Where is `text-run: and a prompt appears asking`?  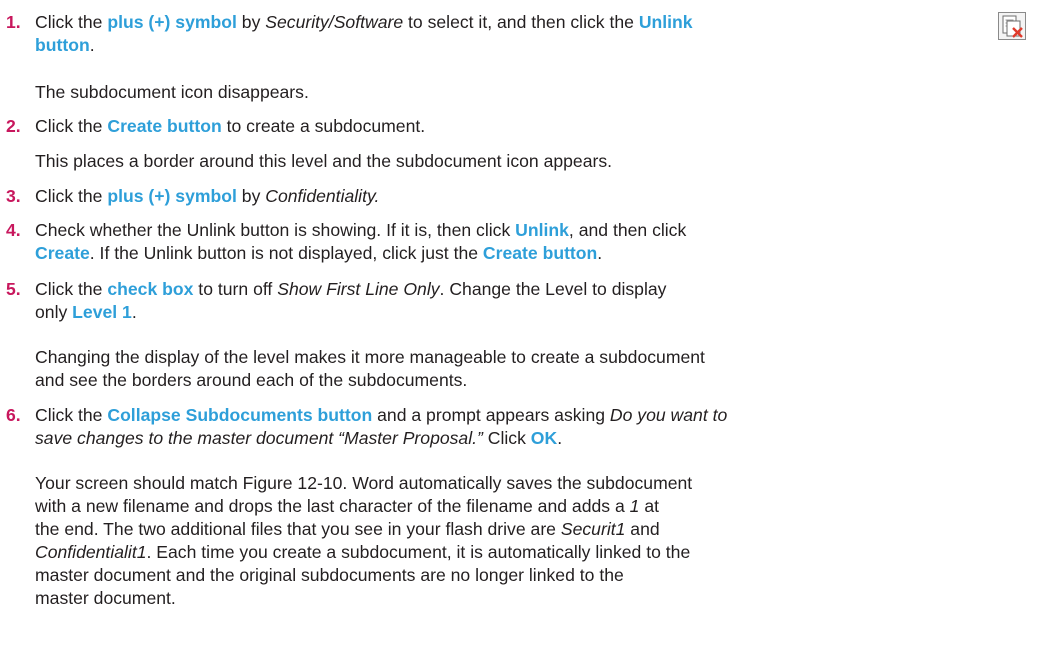 text-run: and a prompt appears asking is located at coordinates (491, 415).